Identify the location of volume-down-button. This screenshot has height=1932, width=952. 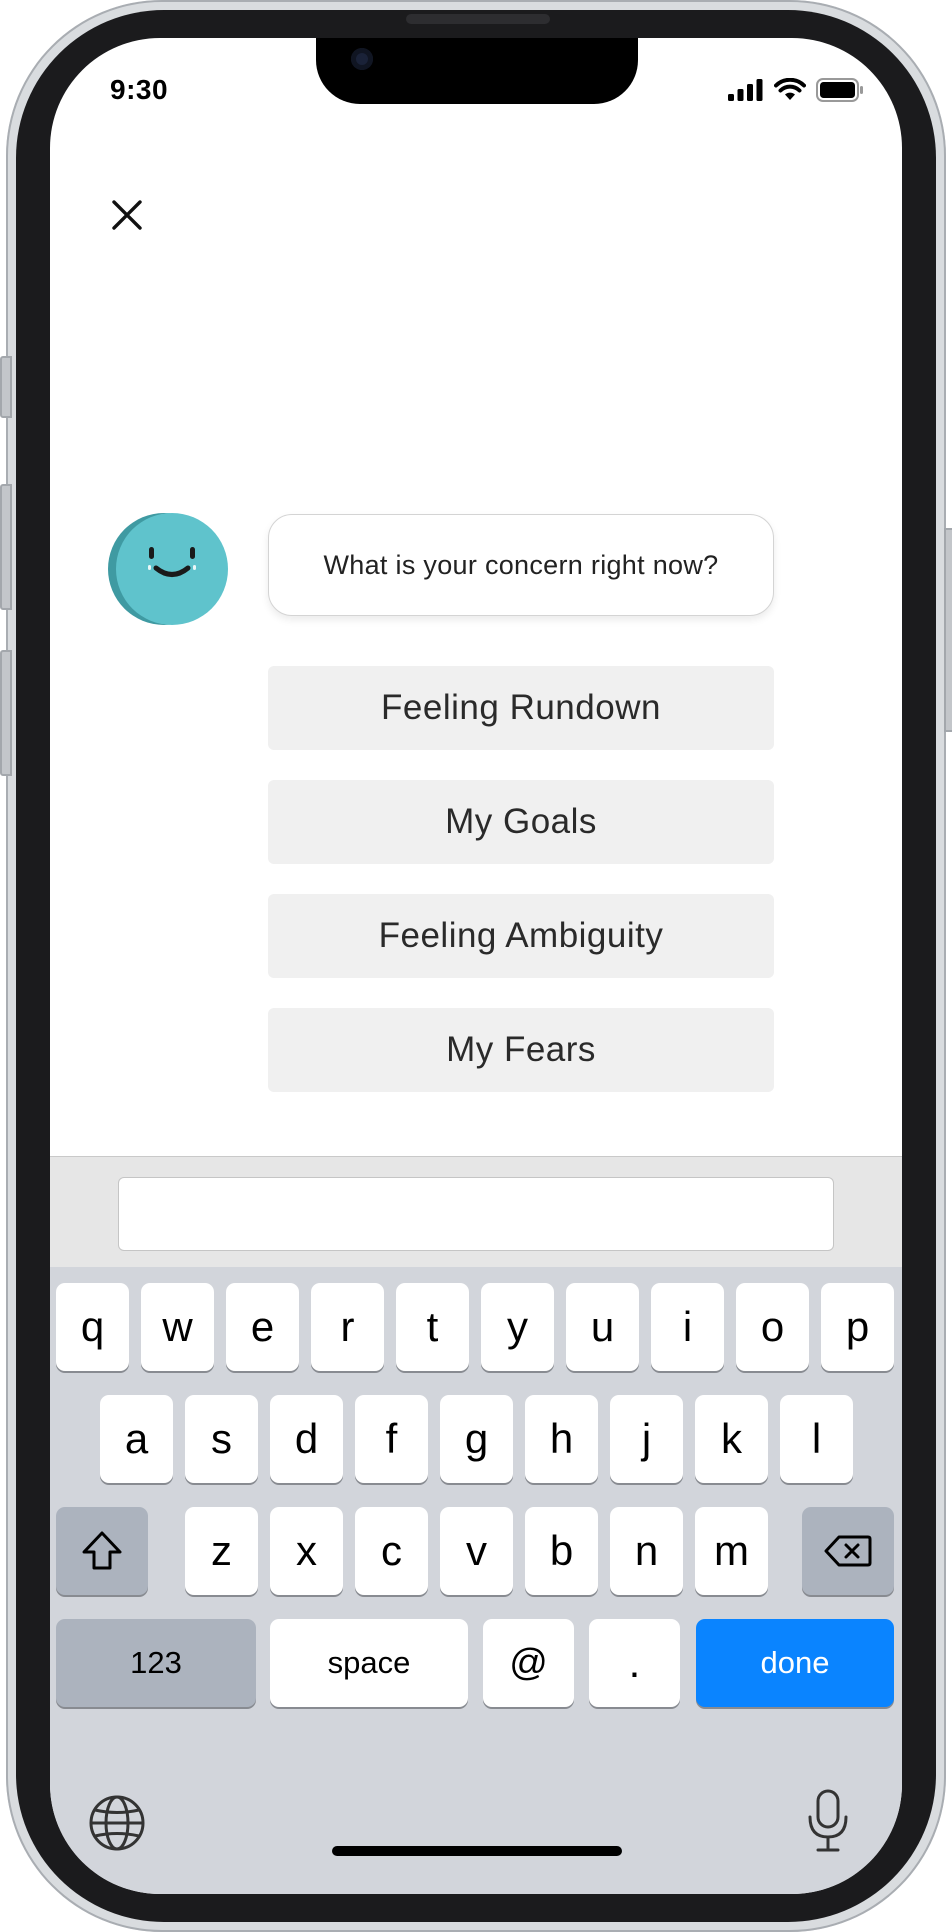
(6, 713).